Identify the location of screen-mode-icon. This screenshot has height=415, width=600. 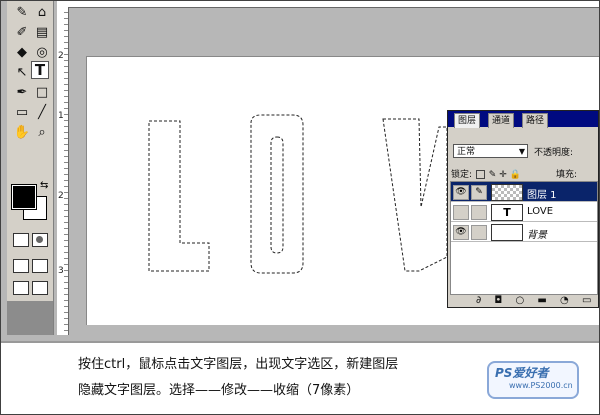
(21, 266).